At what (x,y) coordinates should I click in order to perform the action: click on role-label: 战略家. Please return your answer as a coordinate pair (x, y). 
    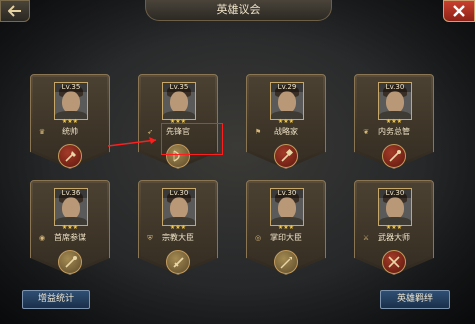
    Looking at the image, I should click on (286, 131).